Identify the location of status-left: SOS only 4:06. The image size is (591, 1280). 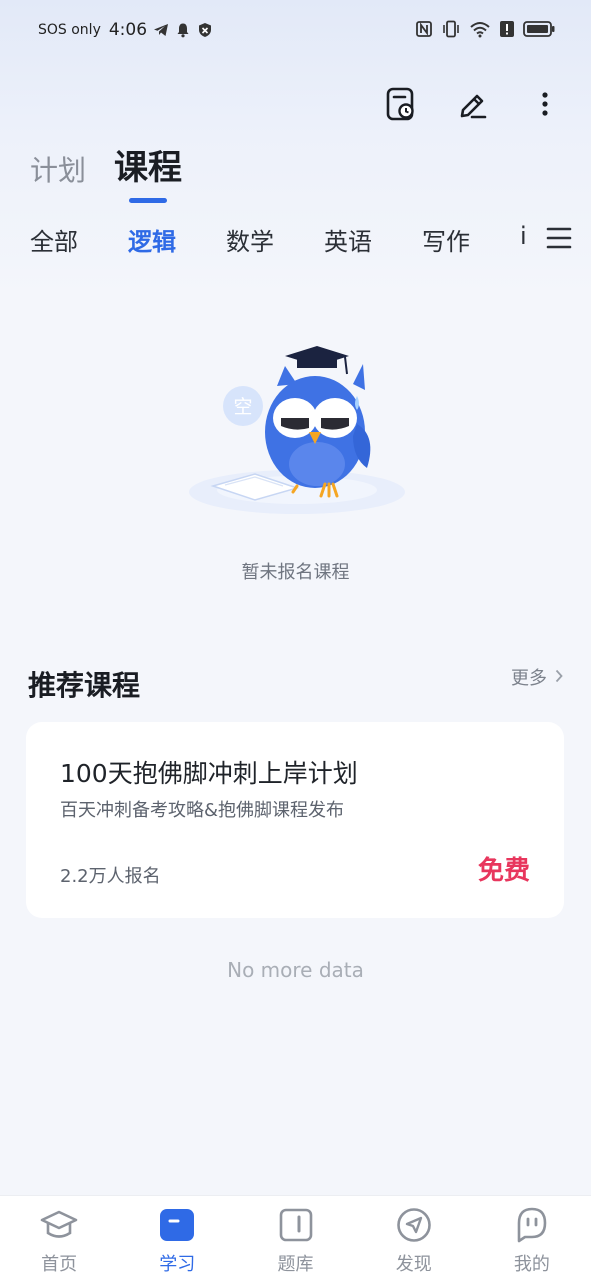
(125, 30).